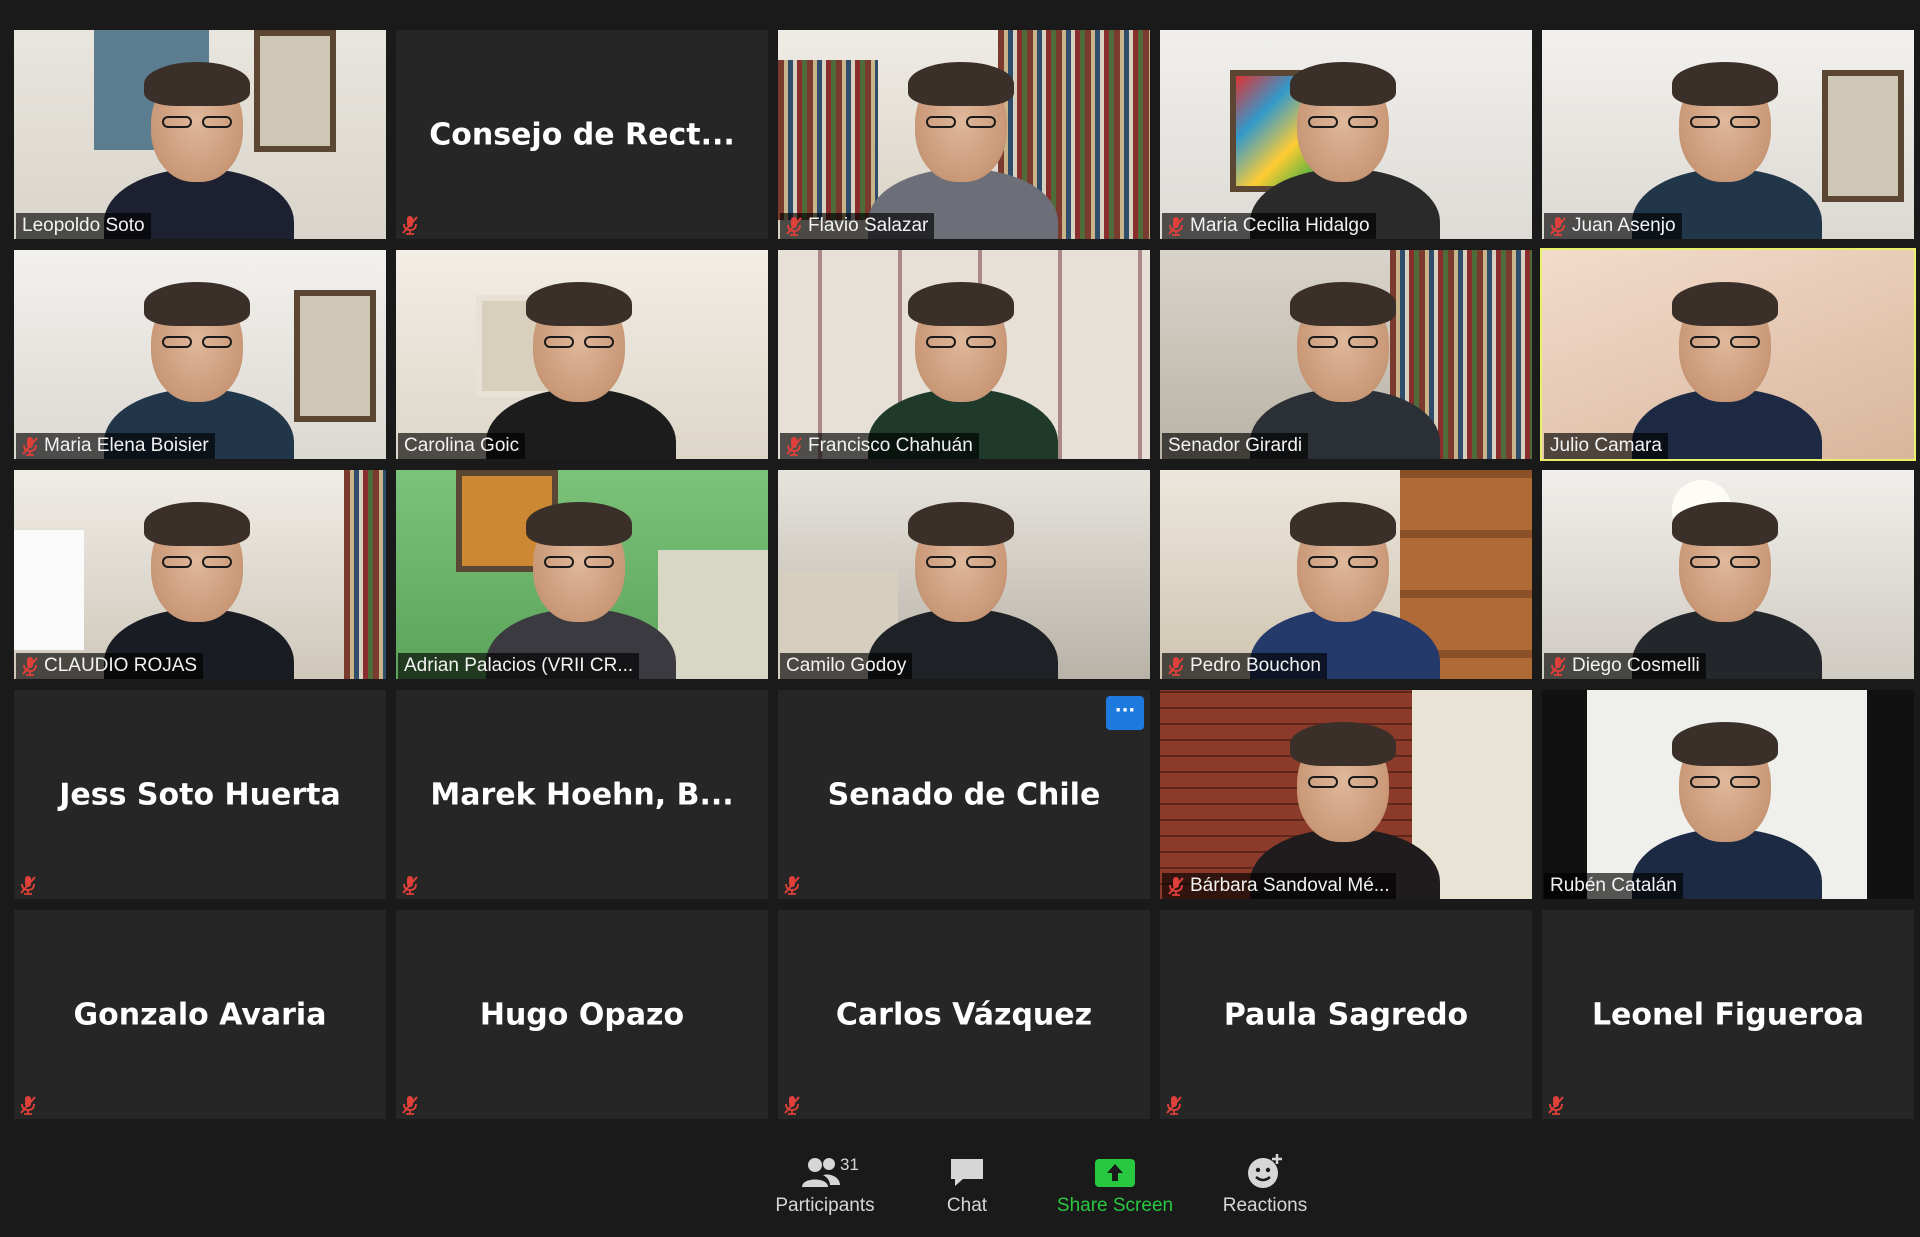 The width and height of the screenshot is (1920, 1237). Describe the element at coordinates (868, 225) in the screenshot. I see `participant-name: Flavio Salazar` at that location.